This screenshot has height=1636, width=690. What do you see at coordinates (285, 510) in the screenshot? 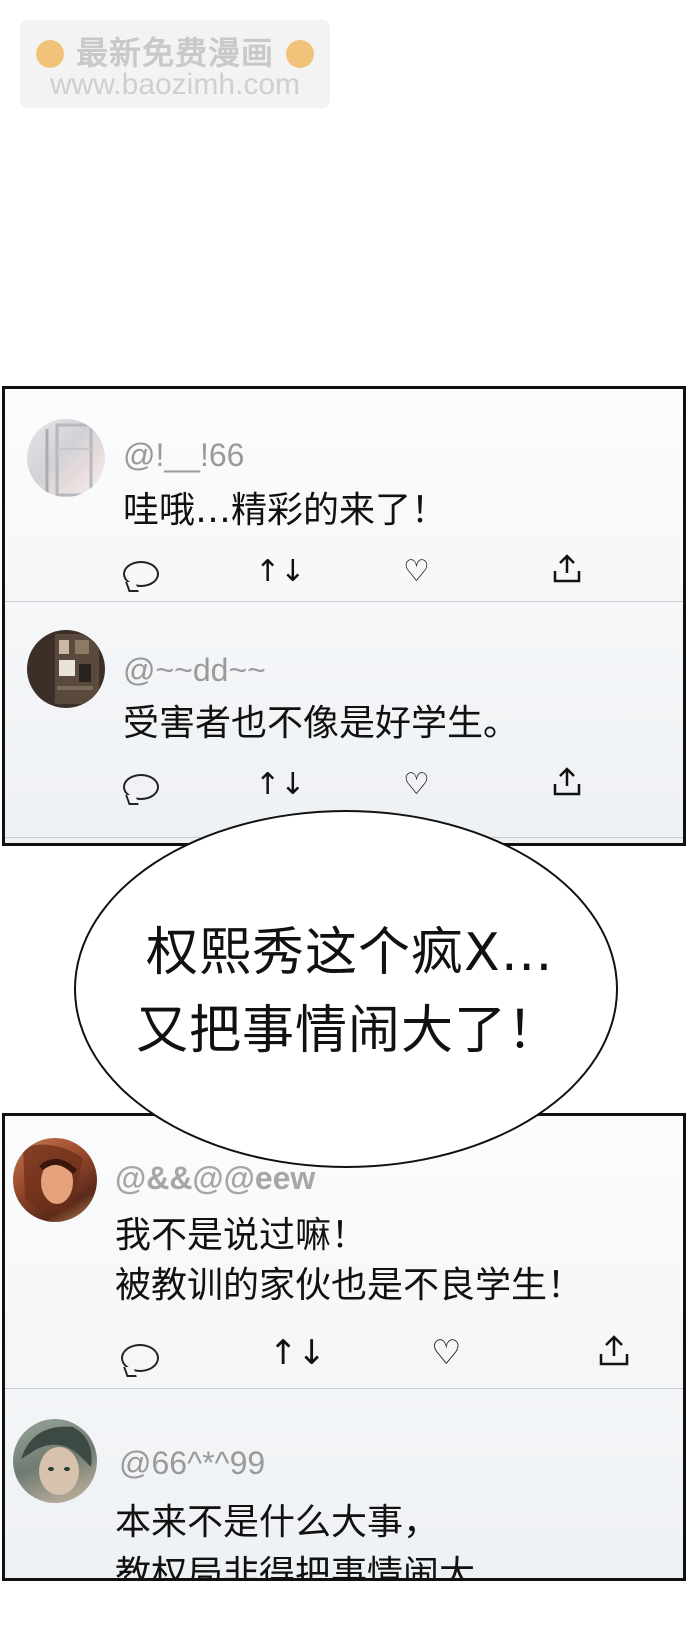
I see `comment-text: 哇哦…精彩的来了！` at bounding box center [285, 510].